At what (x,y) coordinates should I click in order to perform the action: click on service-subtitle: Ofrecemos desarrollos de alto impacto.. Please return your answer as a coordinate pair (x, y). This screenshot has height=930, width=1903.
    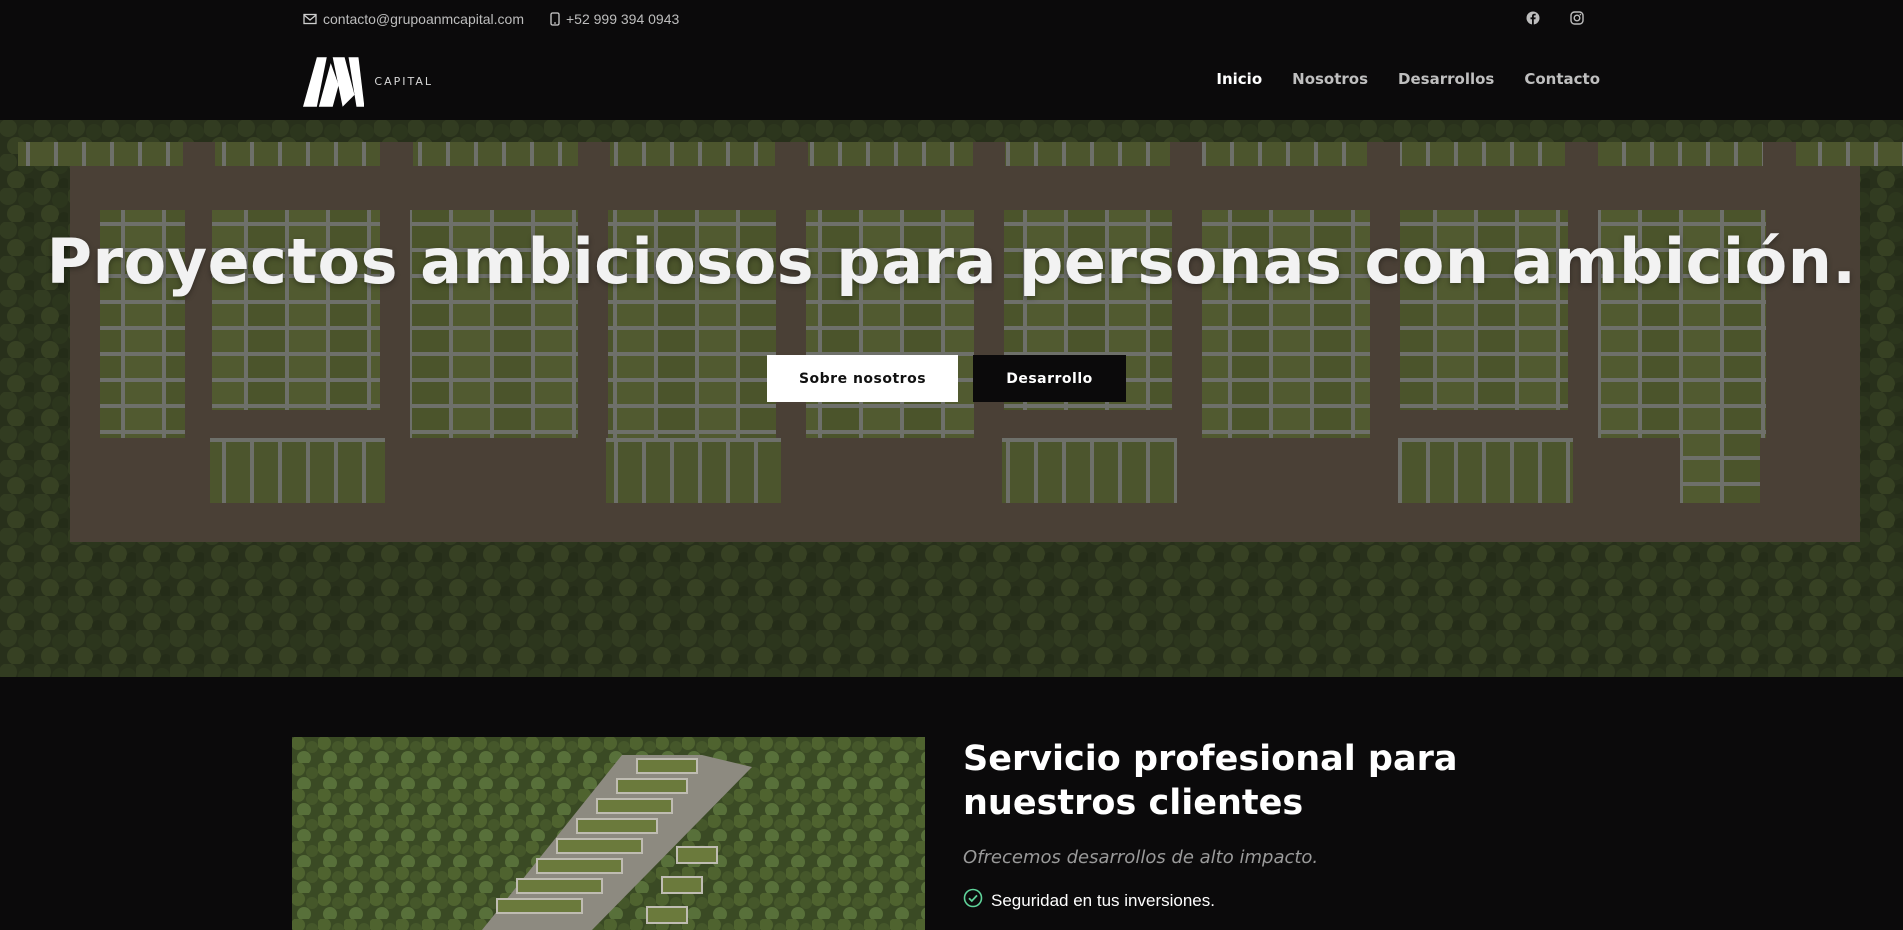
    Looking at the image, I should click on (1141, 857).